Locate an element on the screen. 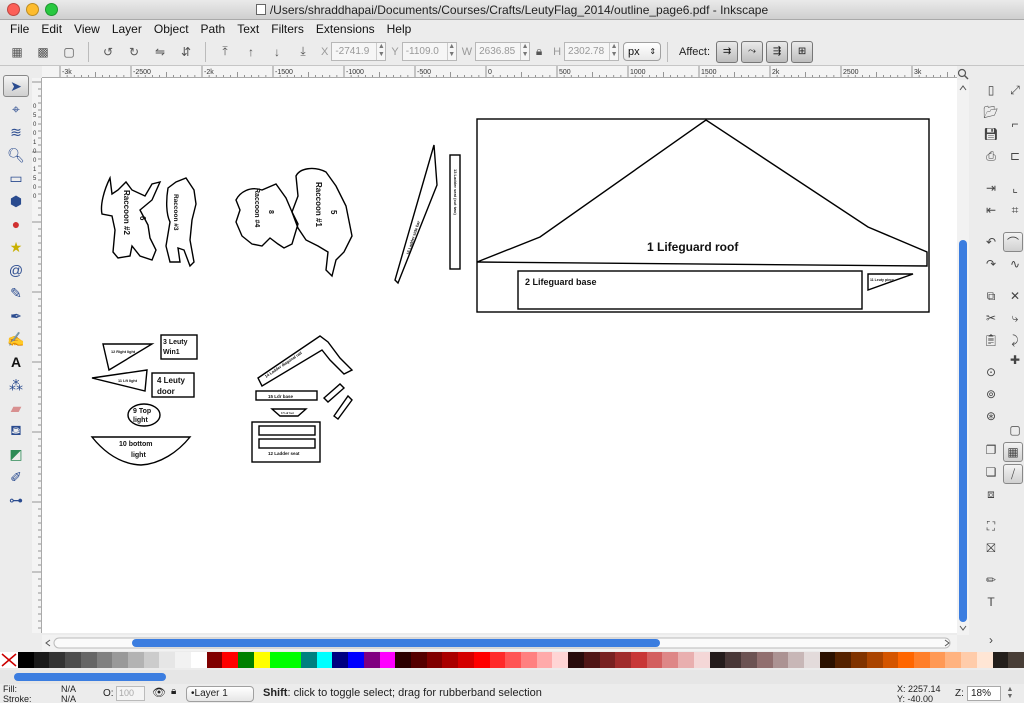  zoom-field: 18% is located at coordinates (984, 693).